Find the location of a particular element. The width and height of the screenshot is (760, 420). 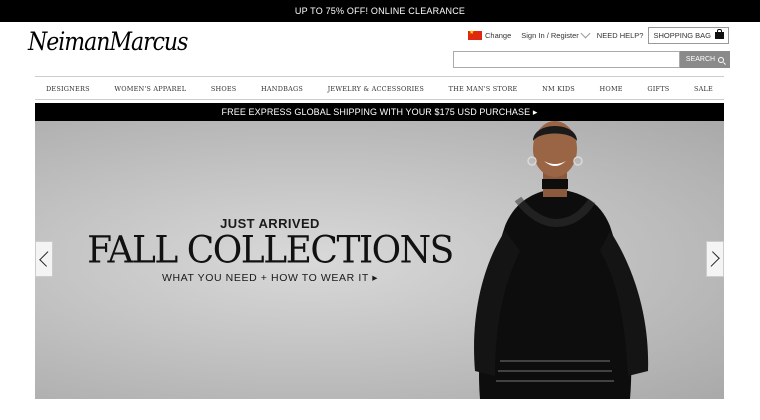

promo-text: UP TO 75% OFF! ONLINE CLEARANCE is located at coordinates (380, 11).